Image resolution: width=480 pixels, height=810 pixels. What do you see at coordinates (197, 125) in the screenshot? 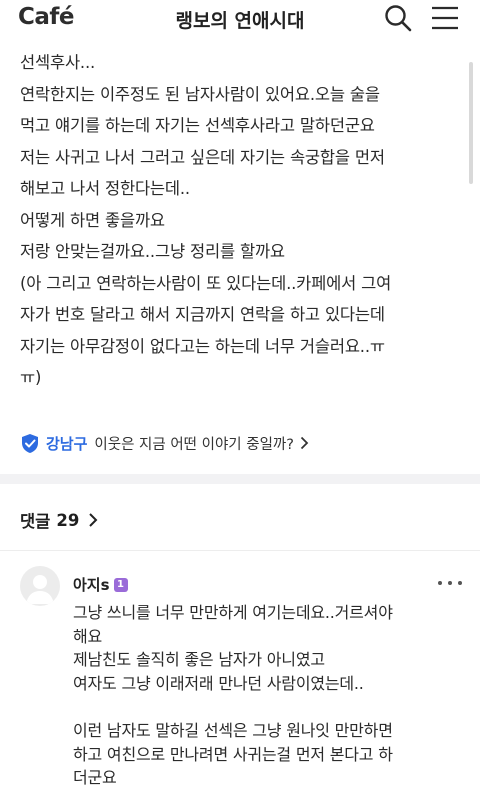
I see `post-line: 먹고 얘기를 하는데 자기는 선섹후사라고 말하던군요` at bounding box center [197, 125].